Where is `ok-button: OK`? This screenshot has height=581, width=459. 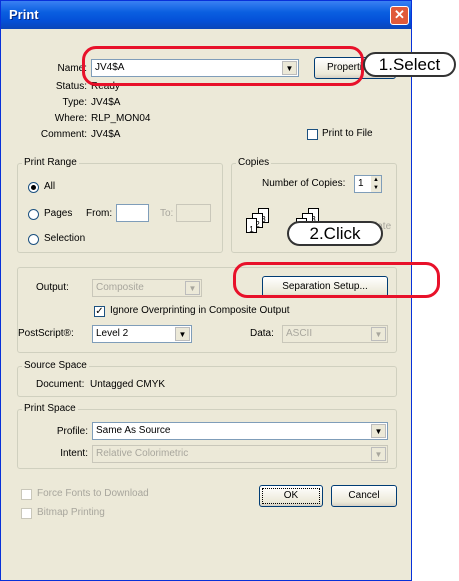 ok-button: OK is located at coordinates (291, 496).